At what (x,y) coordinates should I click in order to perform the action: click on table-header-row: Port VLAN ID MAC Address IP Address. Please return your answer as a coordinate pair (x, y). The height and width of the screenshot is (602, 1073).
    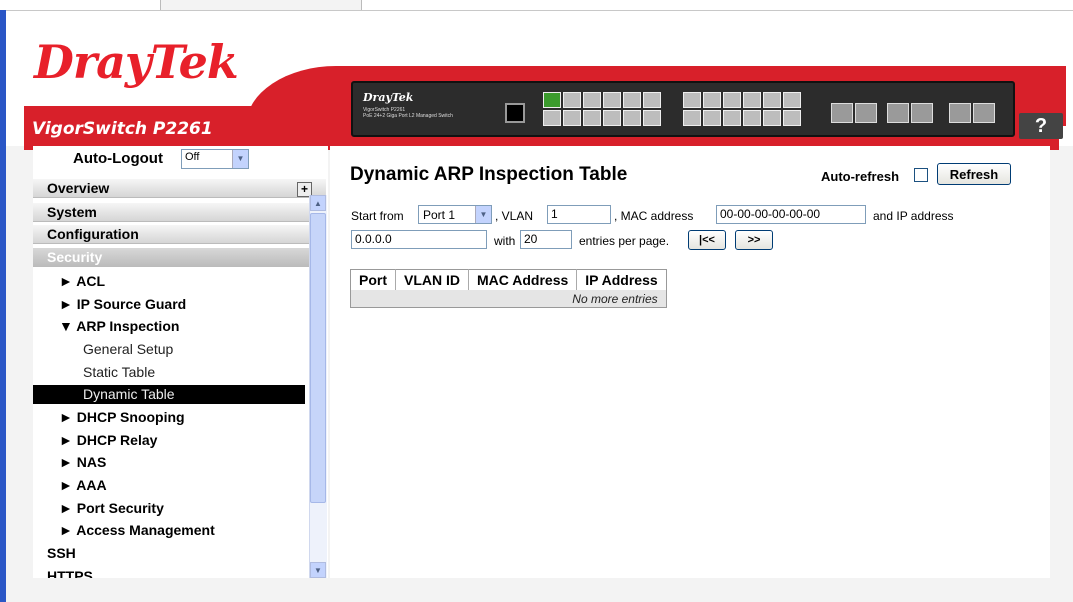
    Looking at the image, I should click on (508, 279).